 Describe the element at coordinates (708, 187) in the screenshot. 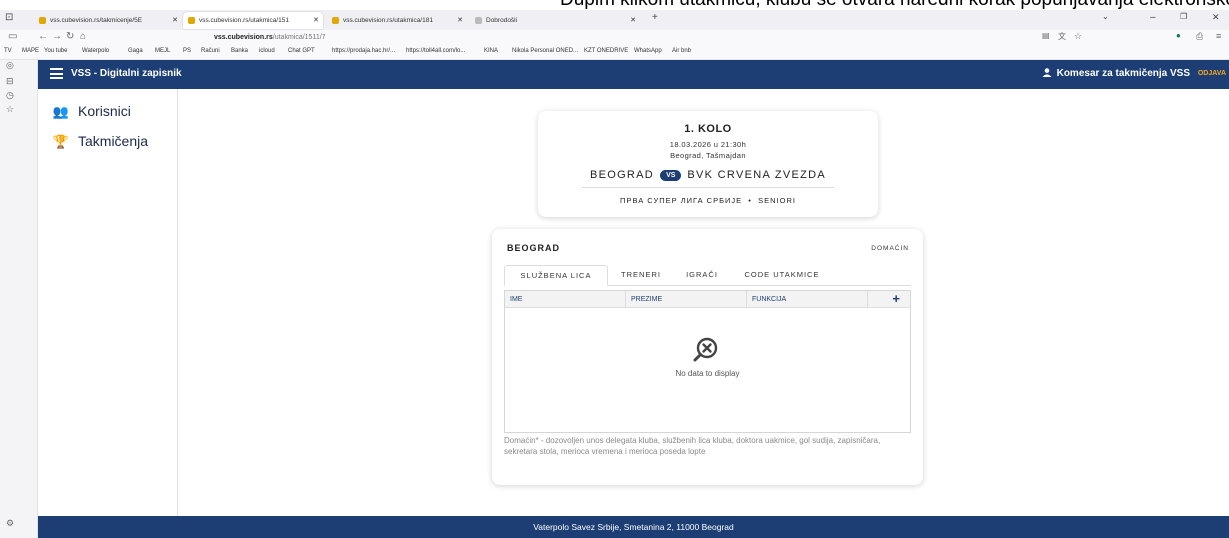

I see `divider` at that location.